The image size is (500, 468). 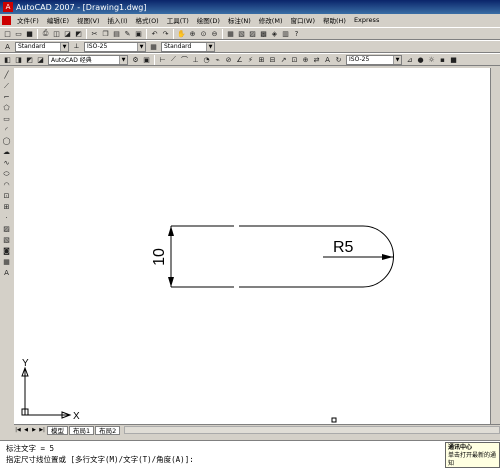 I want to click on aligned-dim-icon: ⟋, so click(x=173, y=59).